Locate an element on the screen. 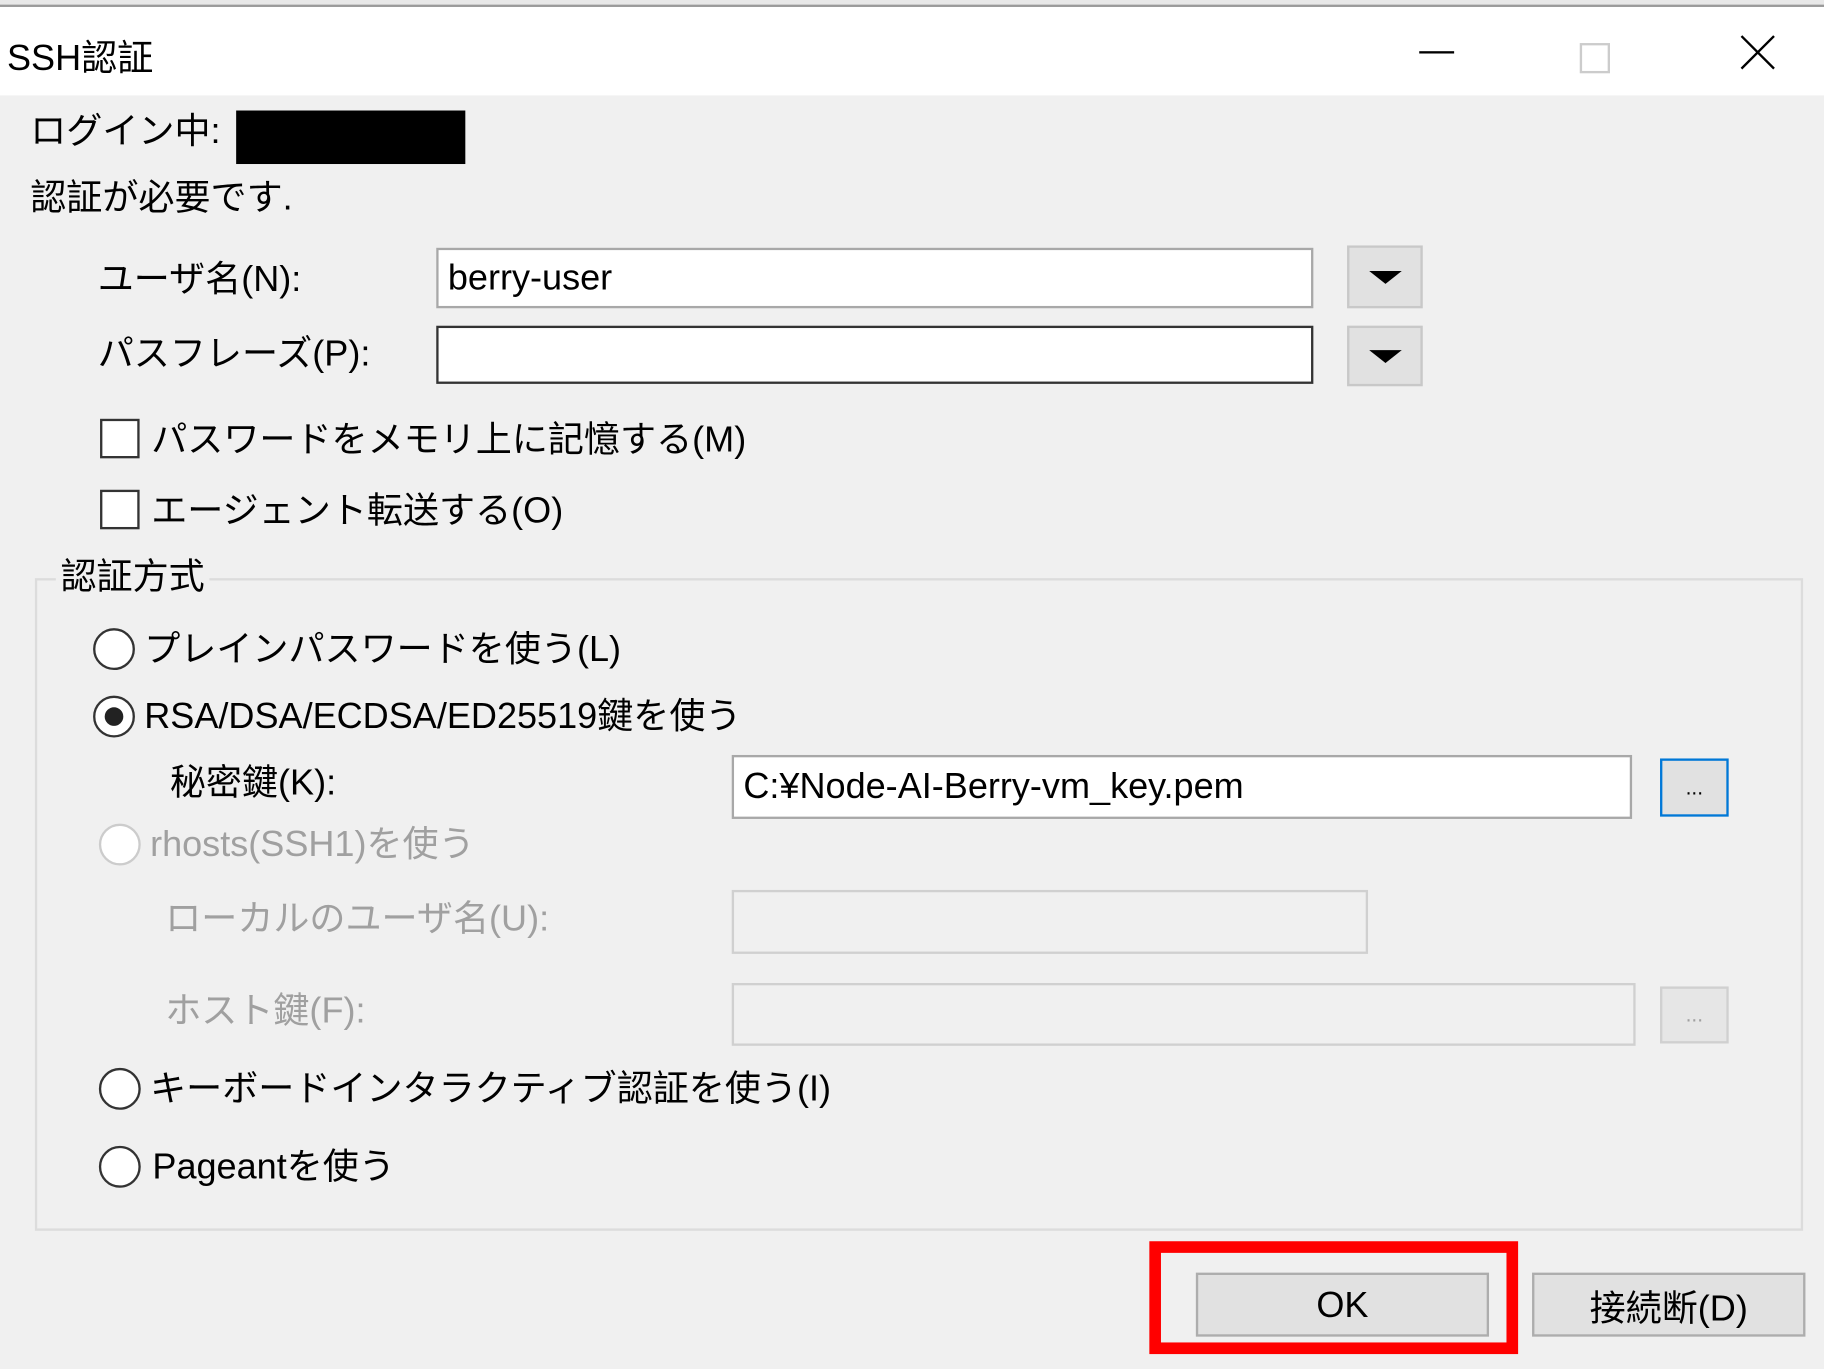 The height and width of the screenshot is (1369, 1824). keyboard-interactive-radio is located at coordinates (119, 1088).